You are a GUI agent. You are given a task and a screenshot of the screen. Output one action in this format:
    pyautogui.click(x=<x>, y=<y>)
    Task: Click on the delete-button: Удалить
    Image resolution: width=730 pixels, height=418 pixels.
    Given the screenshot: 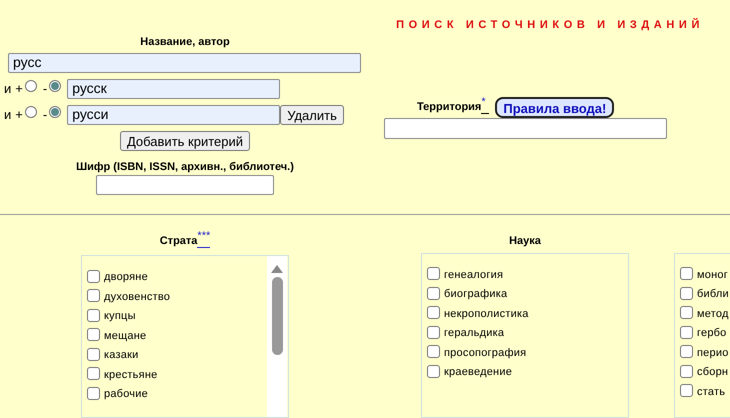 What is the action you would take?
    pyautogui.click(x=312, y=114)
    